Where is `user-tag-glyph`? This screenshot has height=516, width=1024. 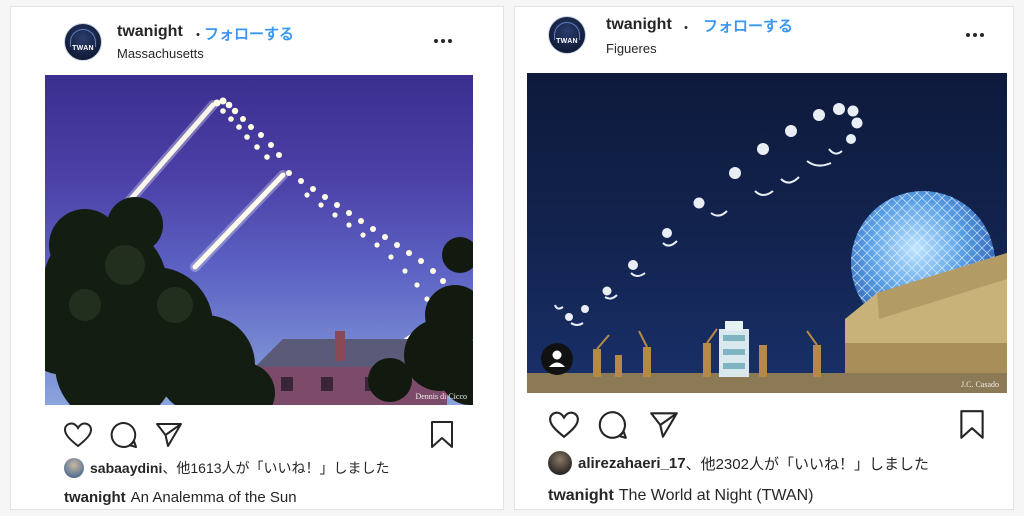
user-tag-glyph is located at coordinates (557, 358).